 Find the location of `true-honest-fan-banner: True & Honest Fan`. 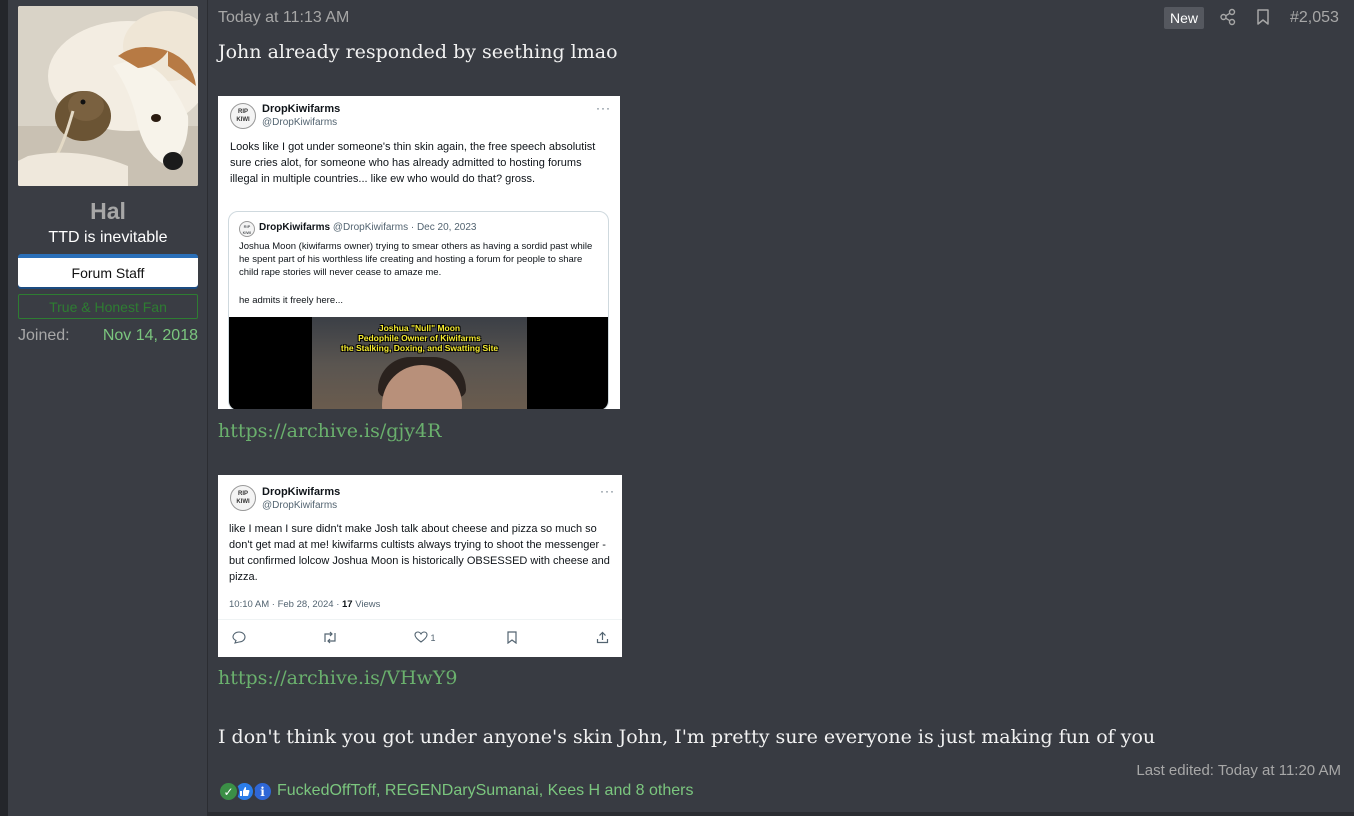

true-honest-fan-banner: True & Honest Fan is located at coordinates (108, 306).